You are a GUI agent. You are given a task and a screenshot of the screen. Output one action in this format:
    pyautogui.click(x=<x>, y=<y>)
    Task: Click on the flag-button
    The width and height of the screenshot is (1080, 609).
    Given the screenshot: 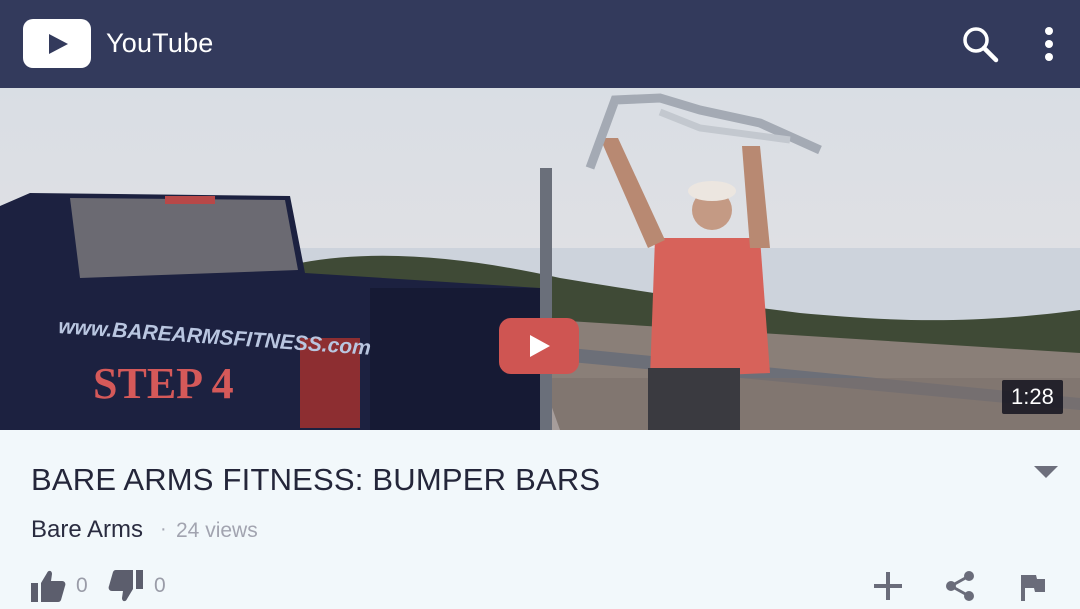 What is the action you would take?
    pyautogui.click(x=1033, y=587)
    